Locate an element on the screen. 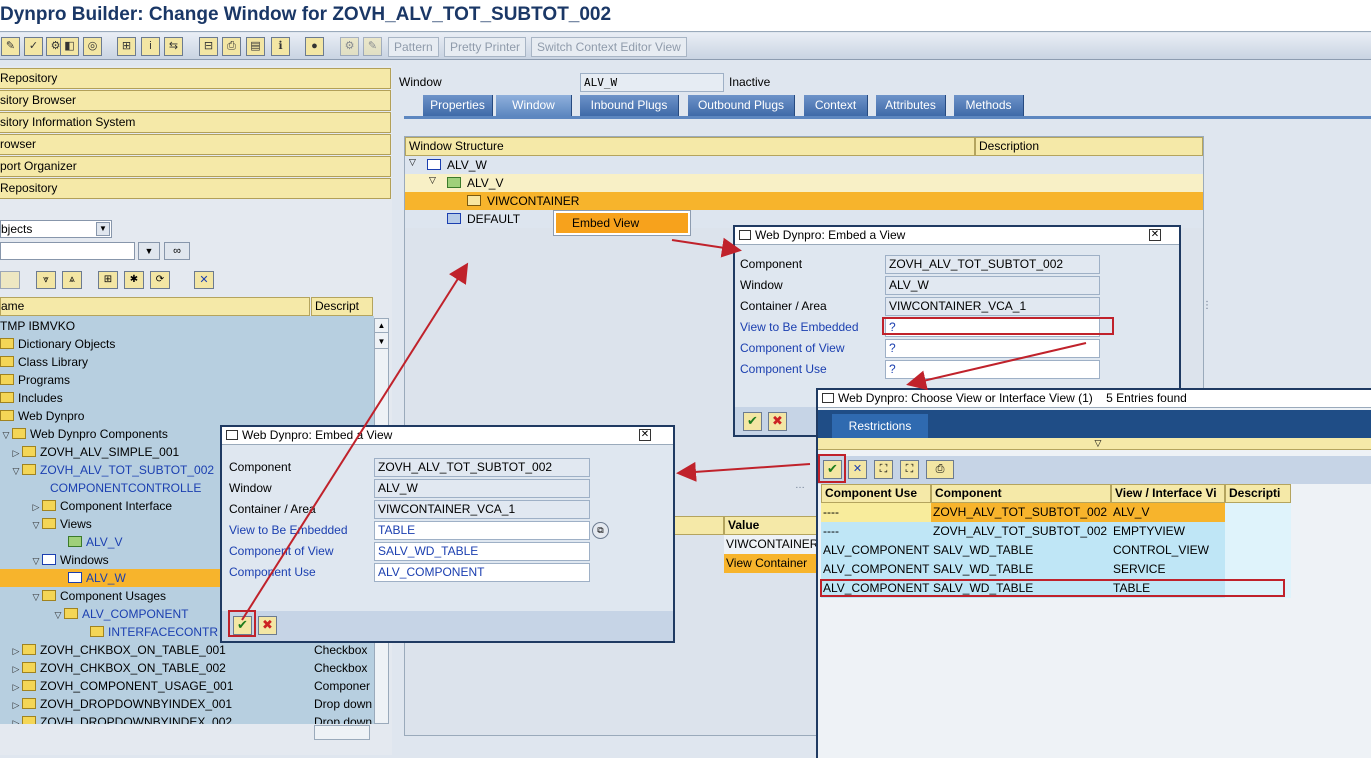  tree-item: ▽ Views is located at coordinates (61, 524).